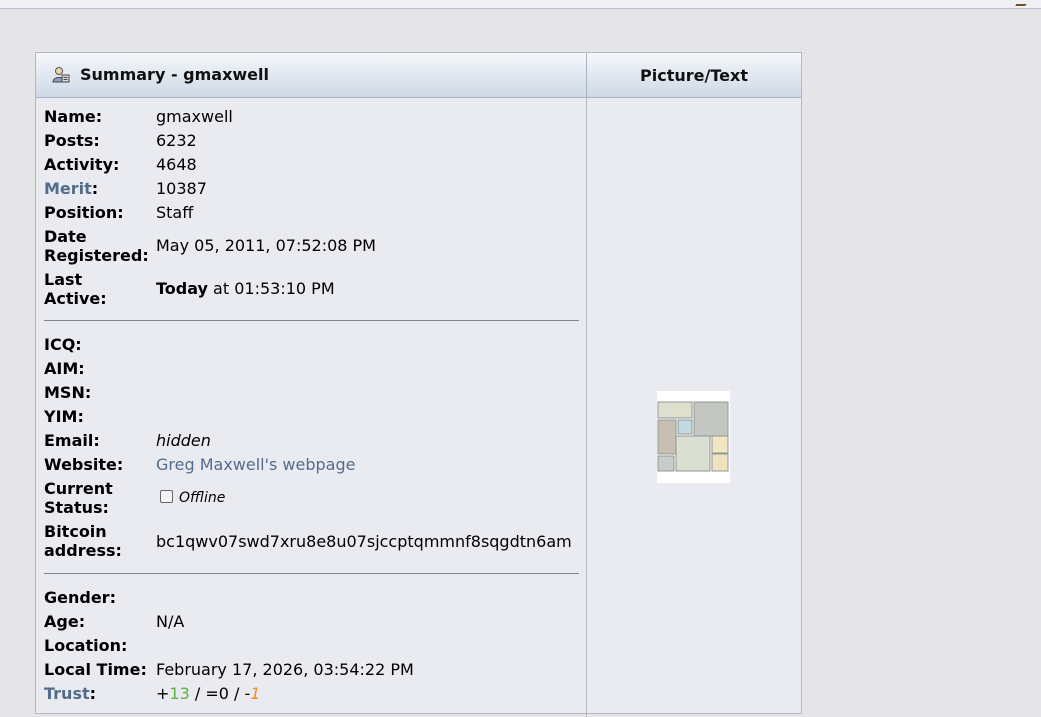  Describe the element at coordinates (181, 188) in the screenshot. I see `merit-value: 10387` at that location.